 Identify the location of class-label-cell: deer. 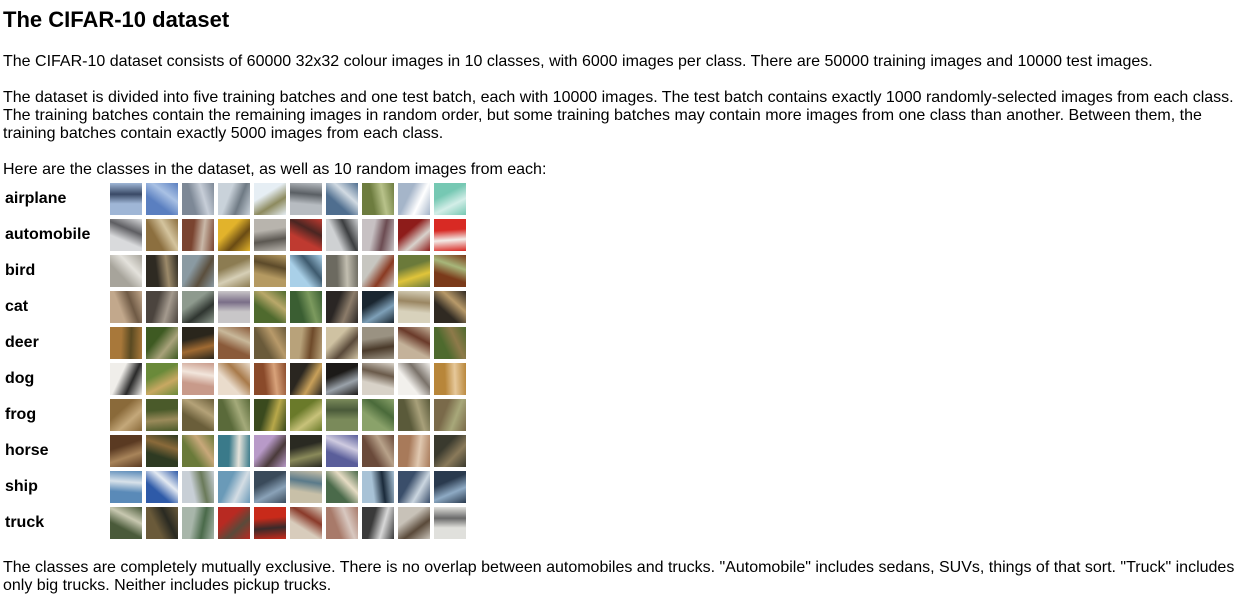
(56, 343).